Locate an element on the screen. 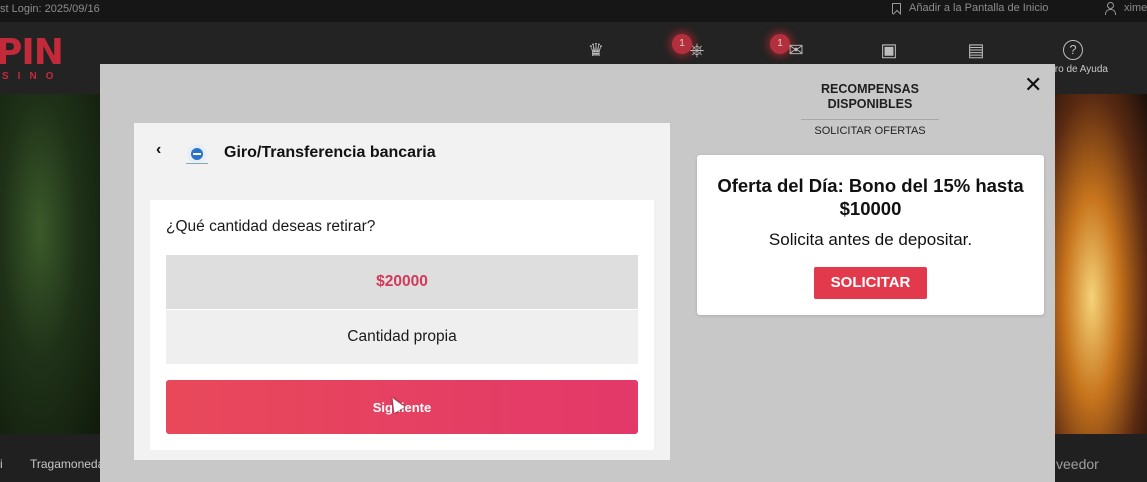 The image size is (1147, 482). add-to-homescreen-link: Añadir a la Pantalla de Inicio is located at coordinates (970, 8).